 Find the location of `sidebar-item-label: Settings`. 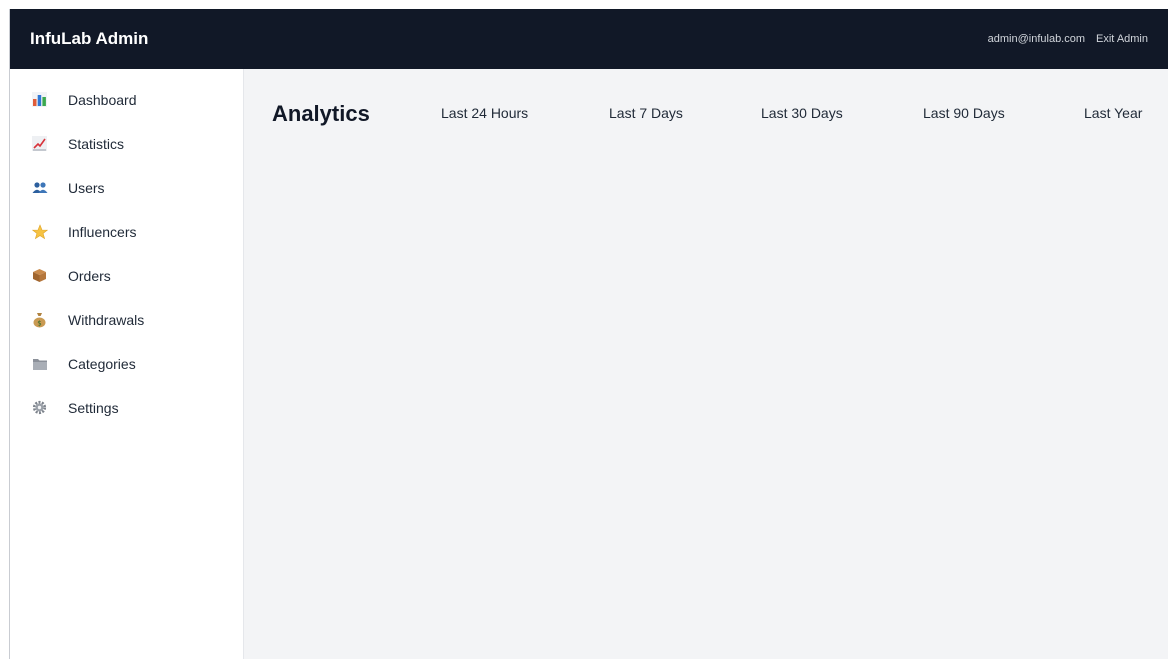

sidebar-item-label: Settings is located at coordinates (93, 408).